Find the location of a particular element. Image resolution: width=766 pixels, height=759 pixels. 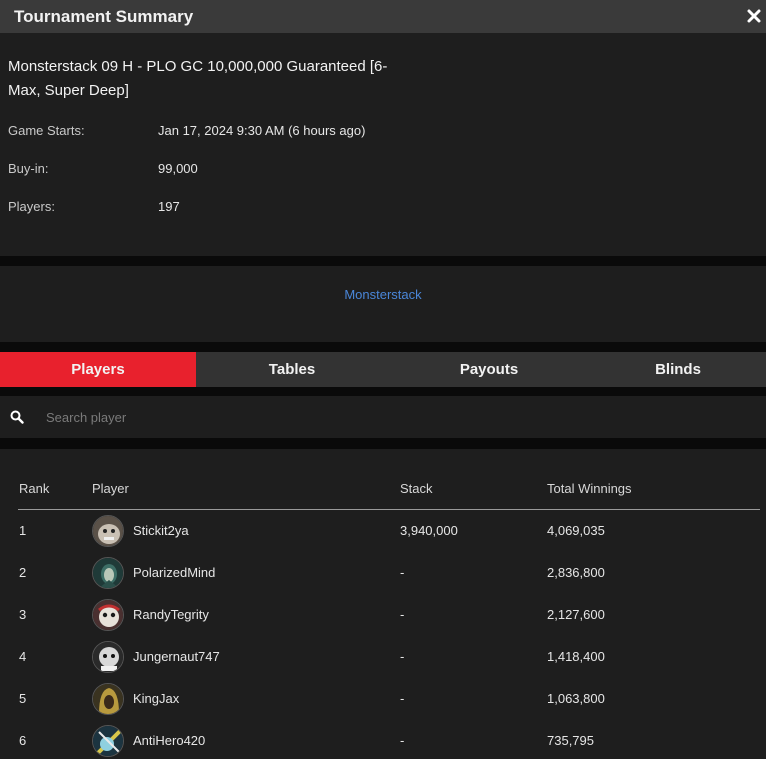

rank-cell: 2 is located at coordinates (23, 572).